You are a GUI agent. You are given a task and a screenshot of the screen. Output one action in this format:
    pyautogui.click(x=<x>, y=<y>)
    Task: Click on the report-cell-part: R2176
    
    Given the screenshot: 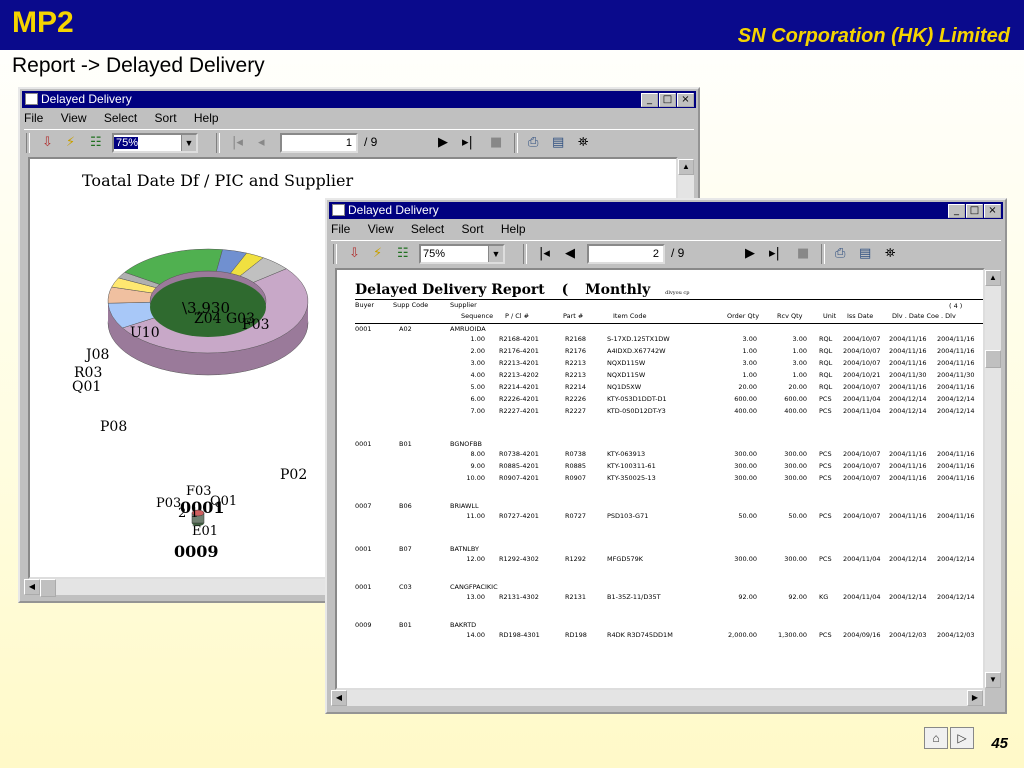 What is the action you would take?
    pyautogui.click(x=576, y=351)
    